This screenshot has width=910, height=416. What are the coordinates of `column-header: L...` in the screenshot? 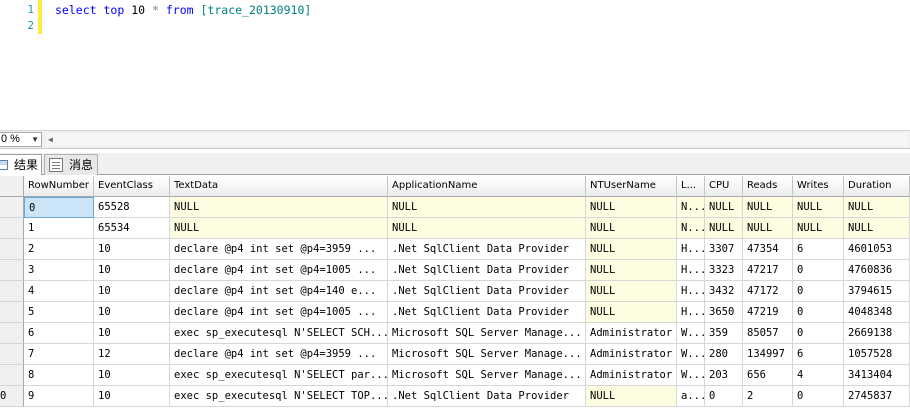 It's located at (691, 186).